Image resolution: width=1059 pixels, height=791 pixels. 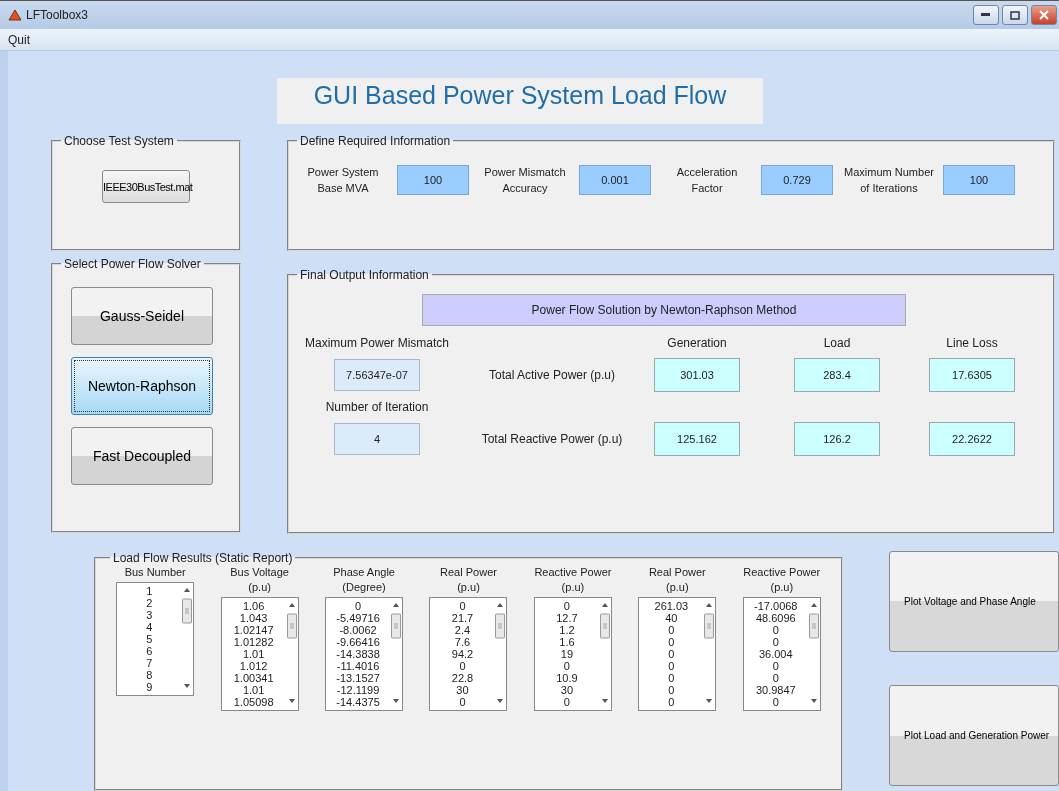 I want to click on list-item: 10.9, so click(x=567, y=678).